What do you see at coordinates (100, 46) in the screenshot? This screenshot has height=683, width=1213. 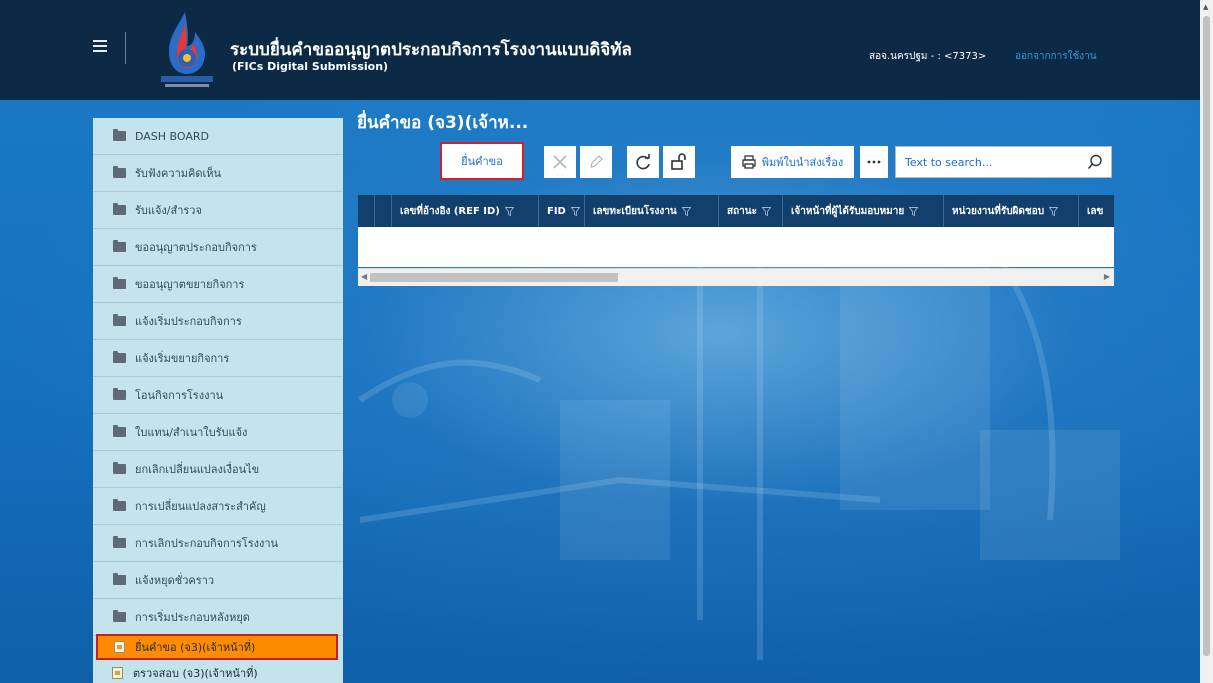 I see `menu-toggle-icon` at bounding box center [100, 46].